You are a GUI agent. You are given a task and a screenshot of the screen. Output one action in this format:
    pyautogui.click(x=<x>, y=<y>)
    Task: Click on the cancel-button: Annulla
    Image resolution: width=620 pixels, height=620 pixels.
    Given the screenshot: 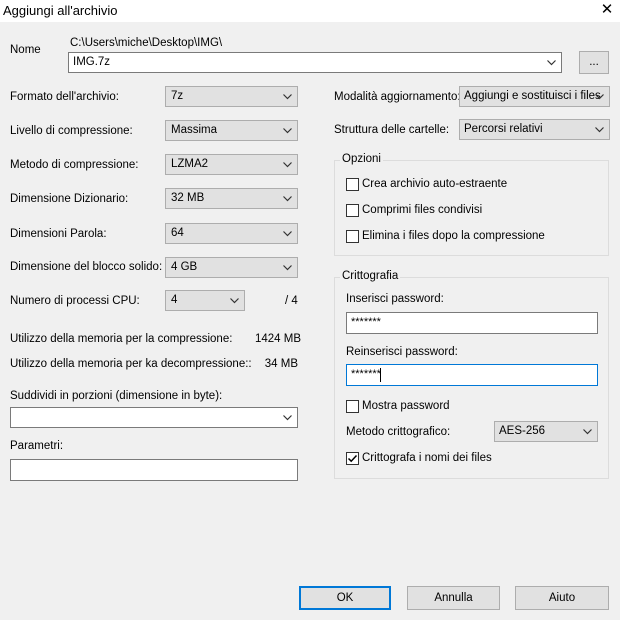 What is the action you would take?
    pyautogui.click(x=453, y=598)
    